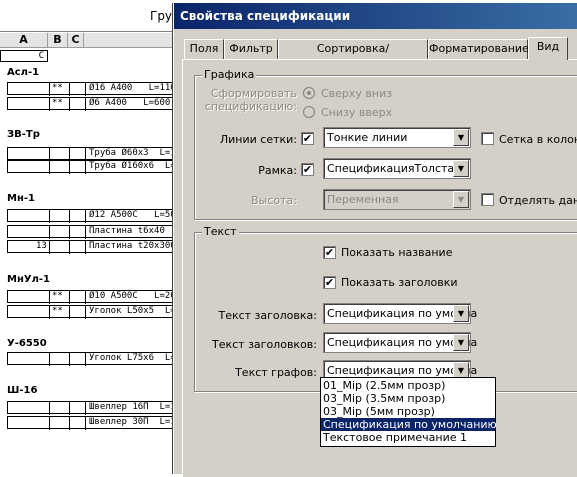  Describe the element at coordinates (251, 49) in the screenshot. I see `tab-filter: Фильтр` at that location.